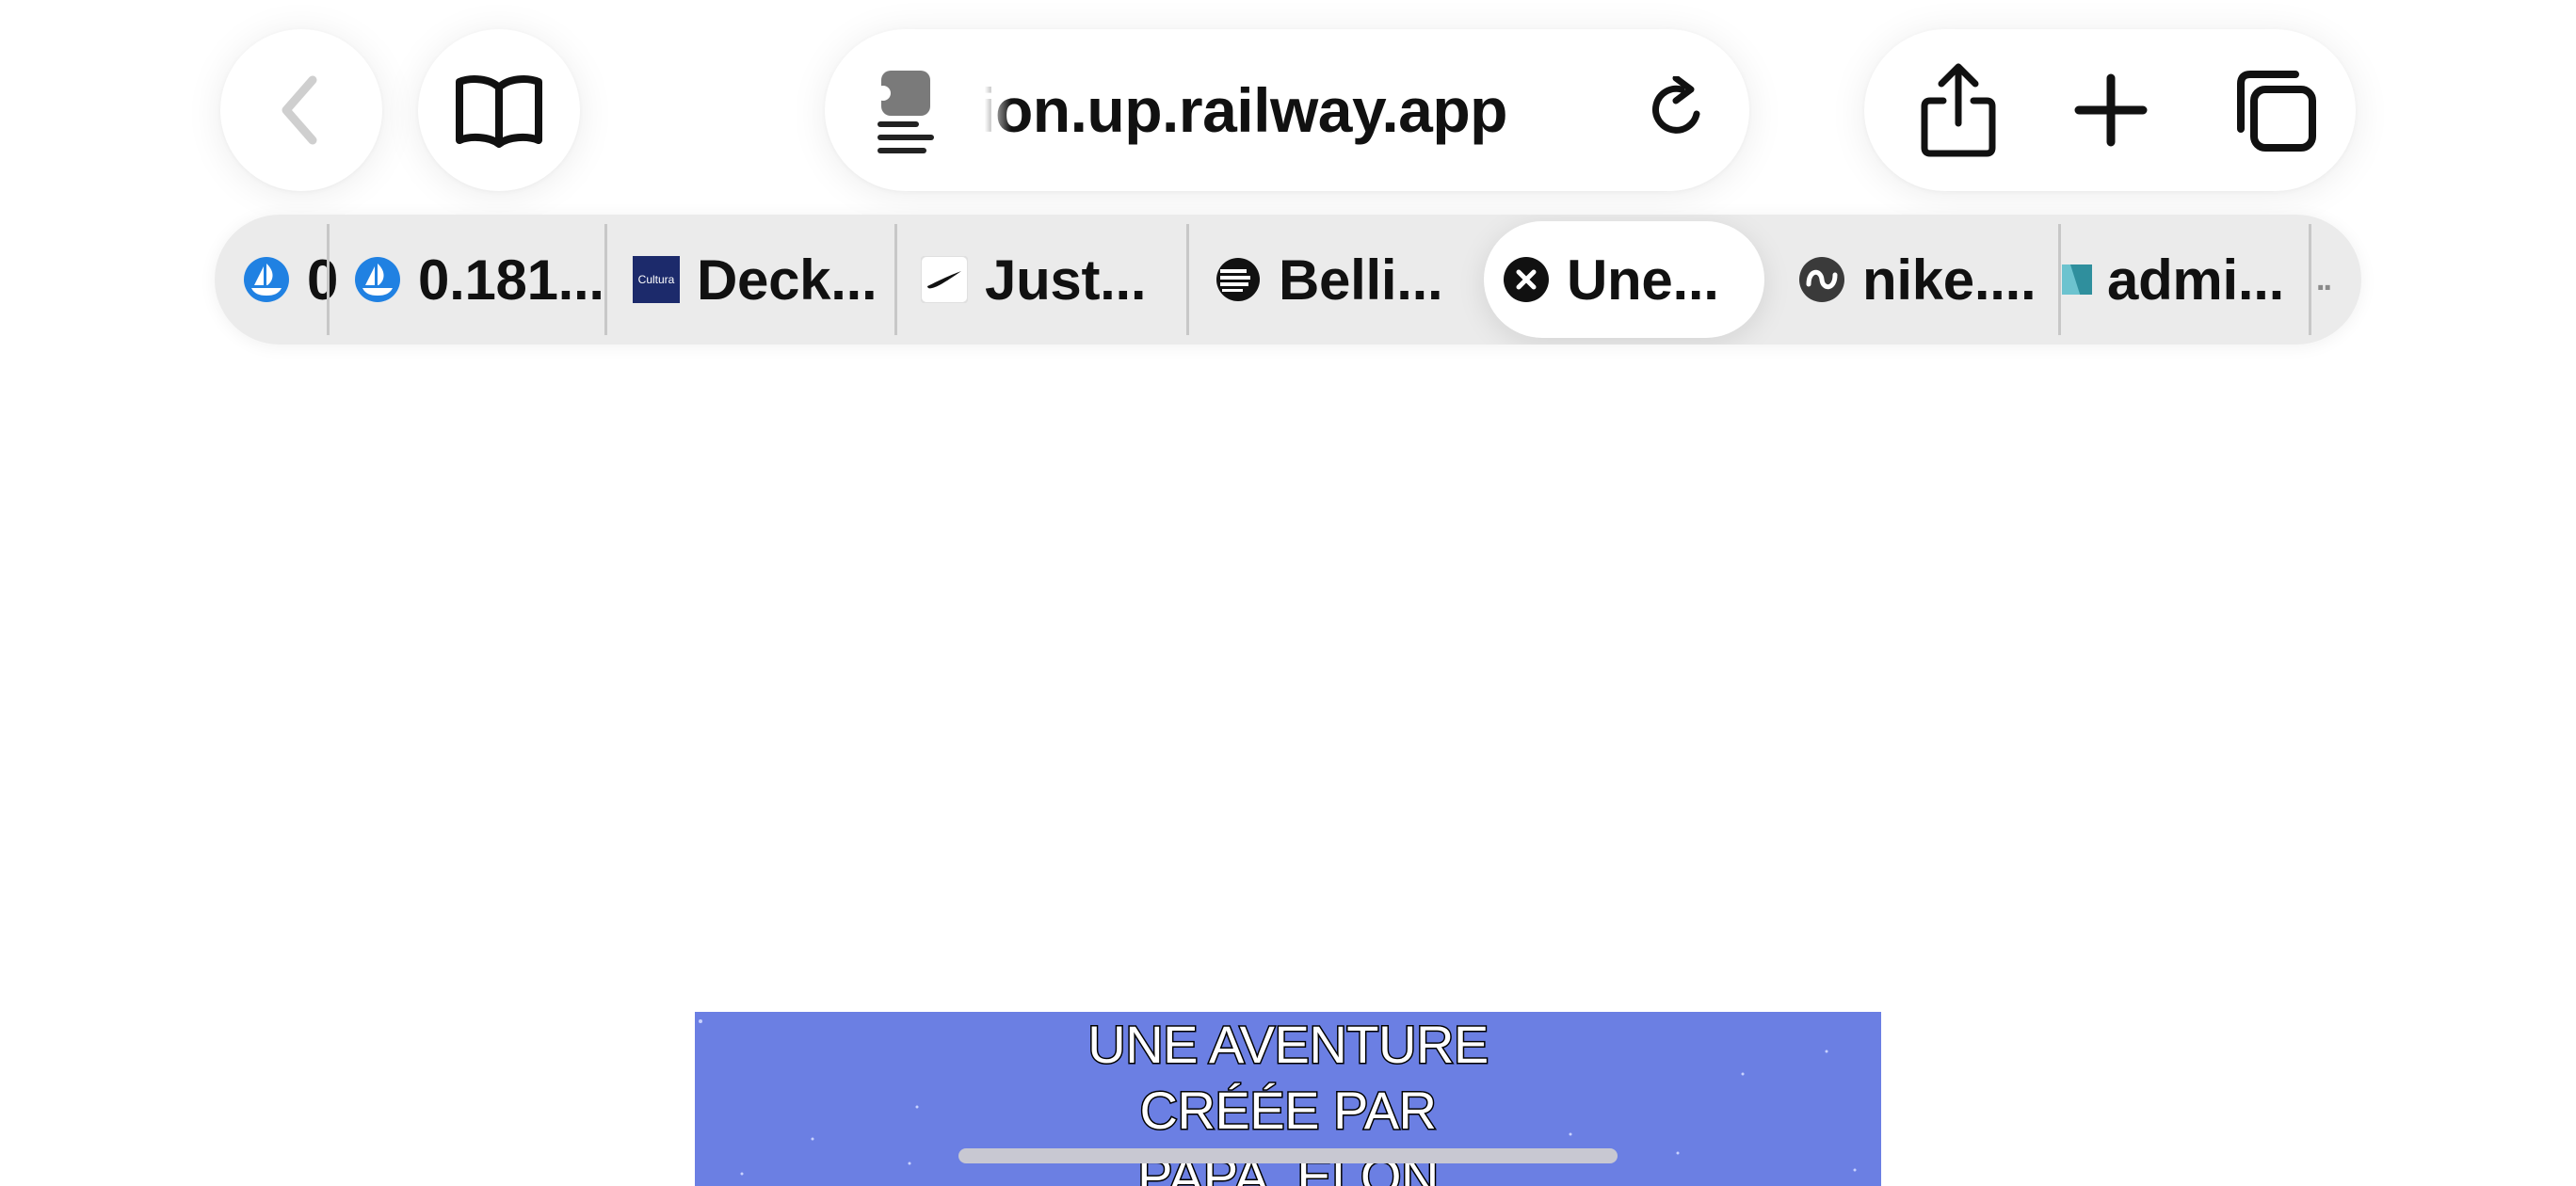  What do you see at coordinates (298, 280) in the screenshot?
I see `tab-item: 0` at bounding box center [298, 280].